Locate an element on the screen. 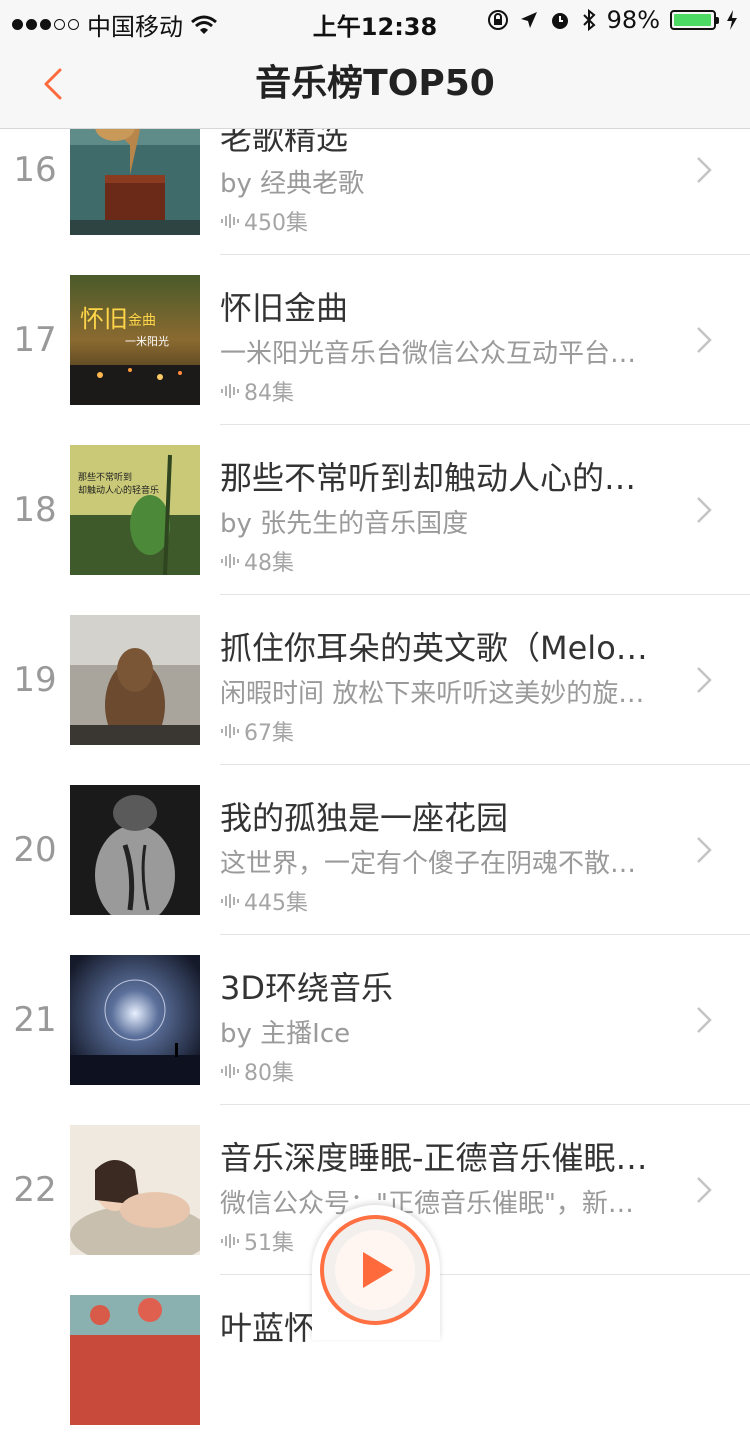  list-item: 20 我的孤独是一座花园 这世界，一定有个傻子在阴魂不散… 445集 is located at coordinates (375, 850).